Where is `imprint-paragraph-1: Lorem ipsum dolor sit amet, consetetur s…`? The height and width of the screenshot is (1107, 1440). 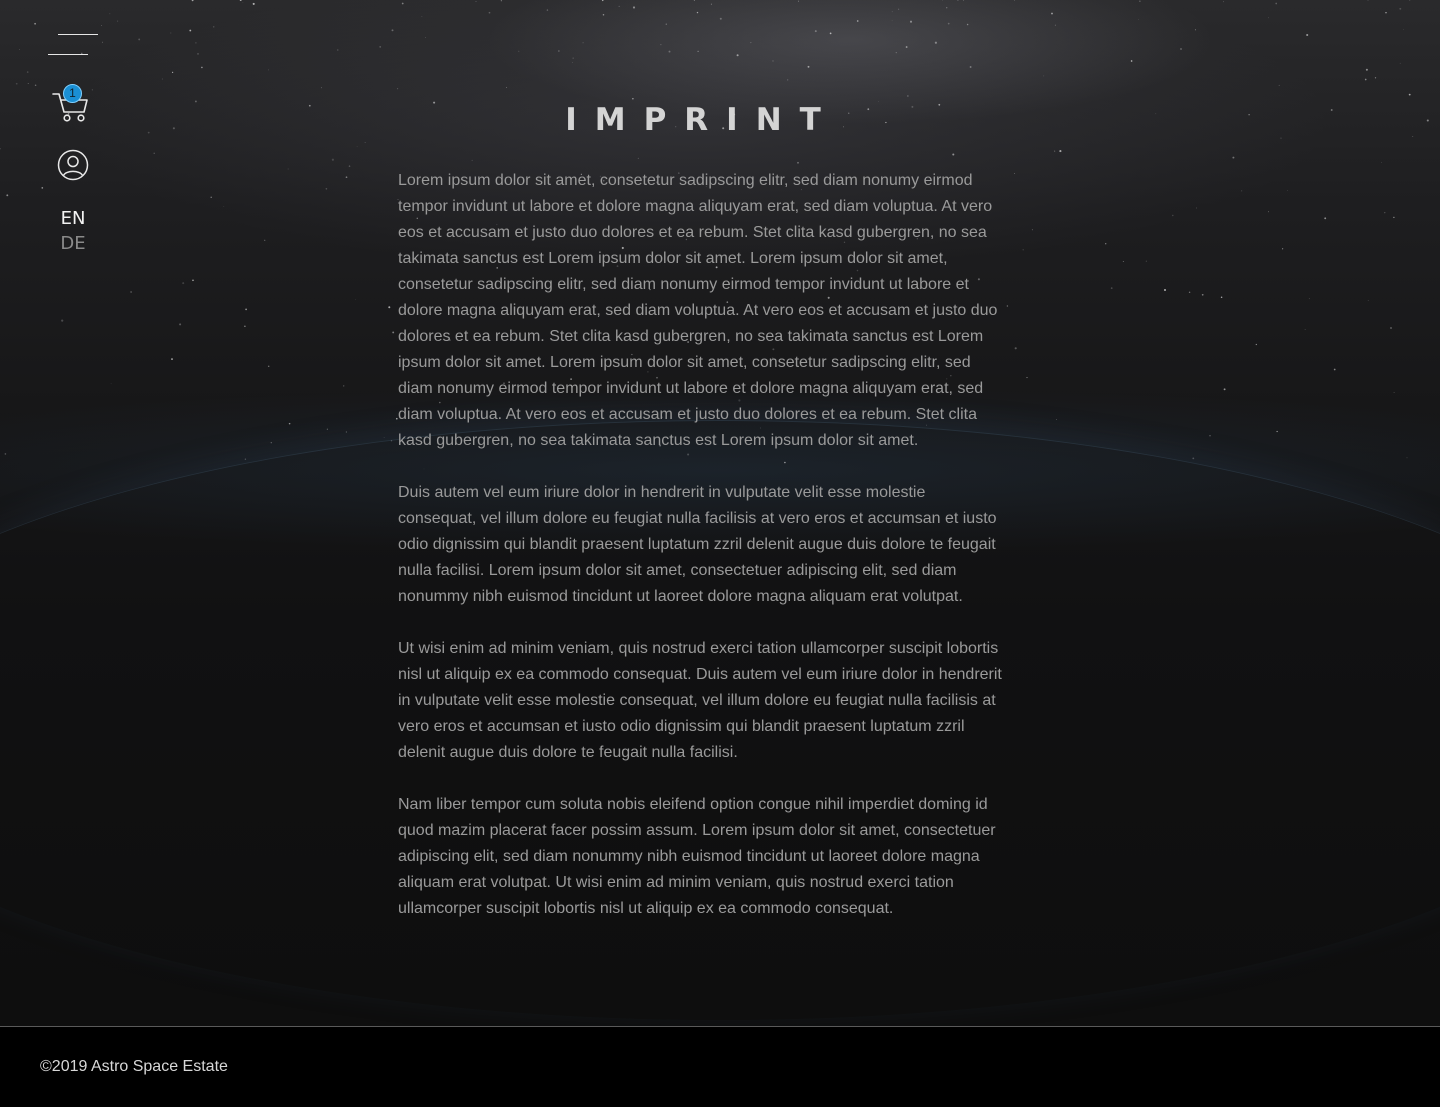
imprint-paragraph-1: Lorem ipsum dolor sit amet, consetetur s… is located at coordinates (698, 310).